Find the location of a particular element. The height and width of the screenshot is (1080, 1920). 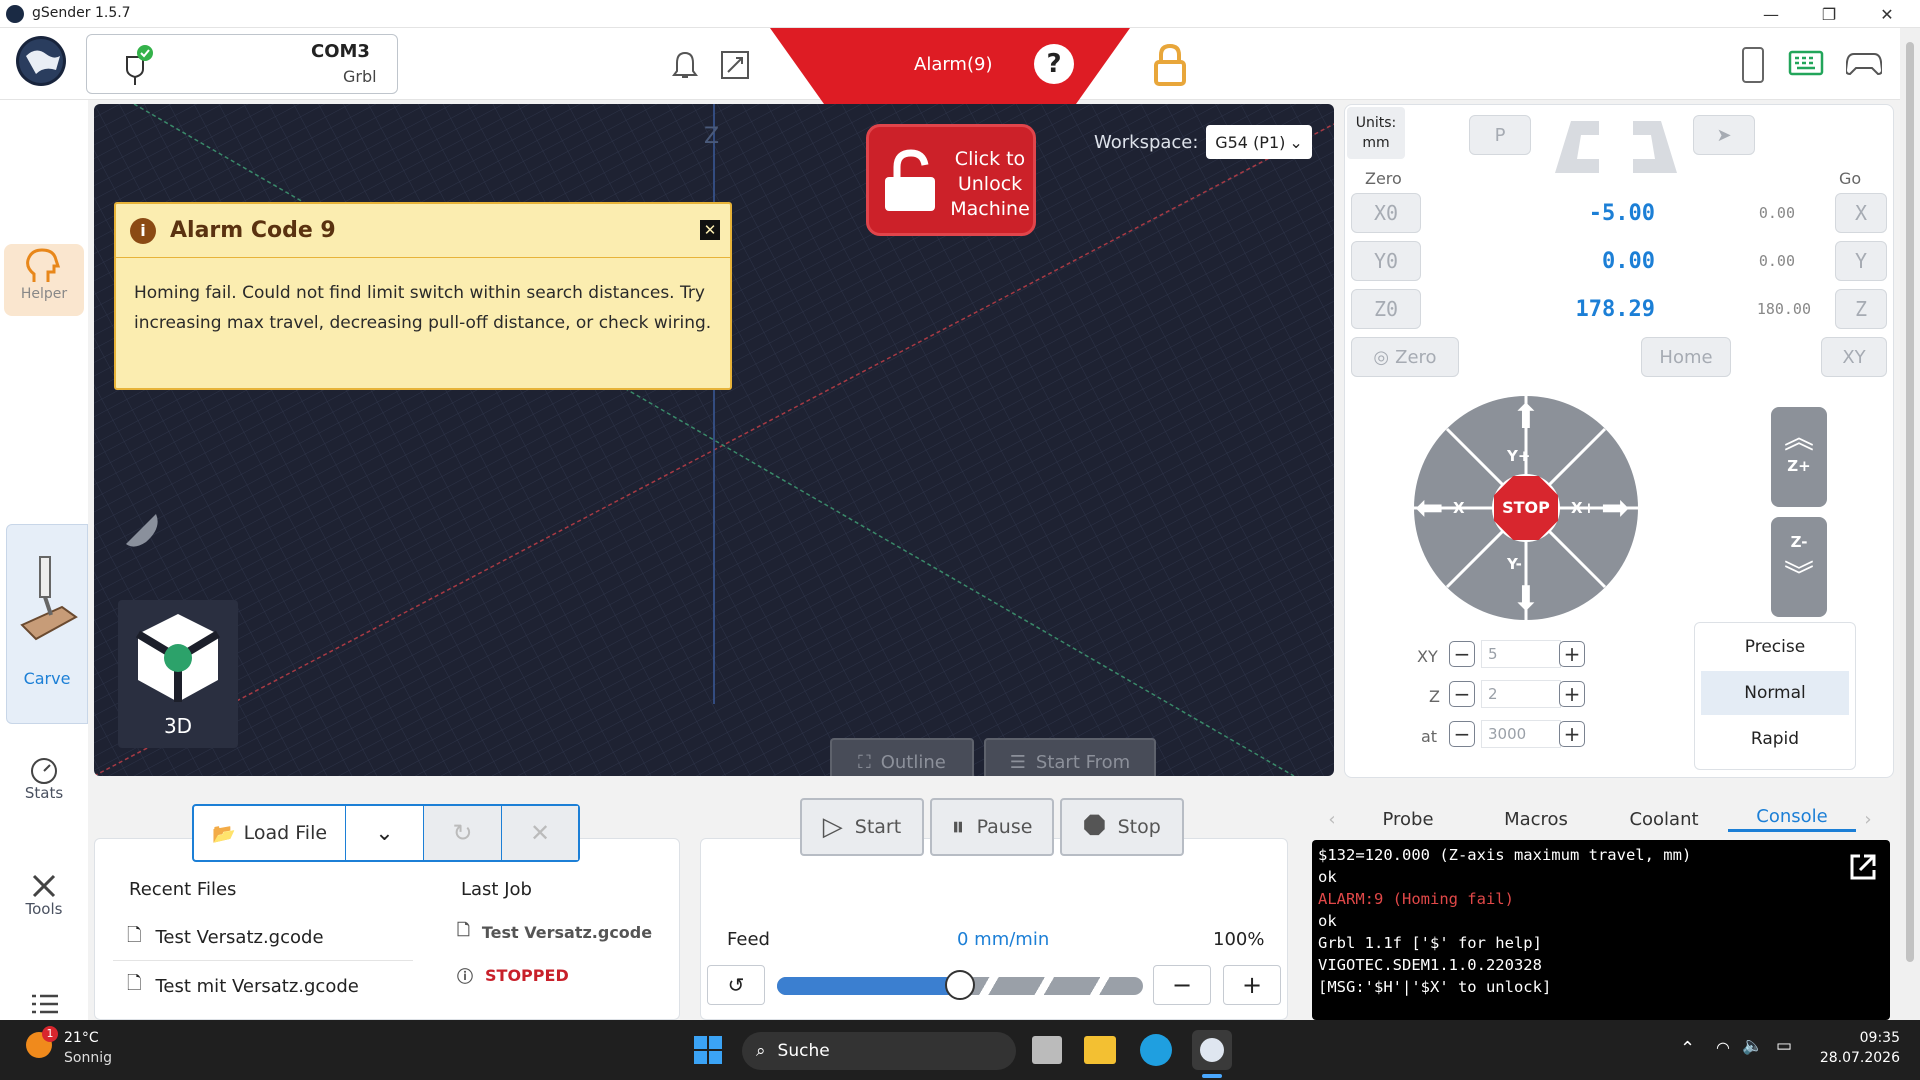

tab-console: Console is located at coordinates (1792, 819).